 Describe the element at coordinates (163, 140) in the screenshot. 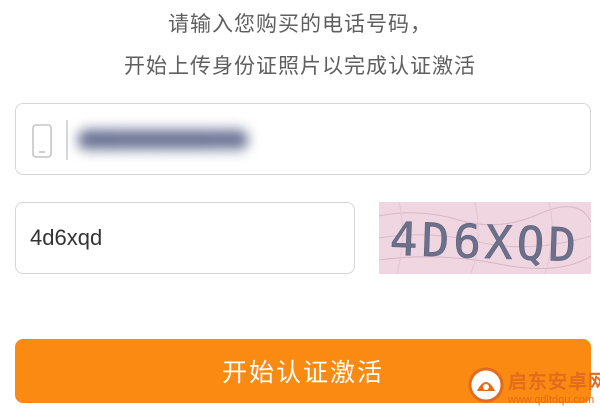

I see `phone-number-value: 138xxxxxxxx` at that location.